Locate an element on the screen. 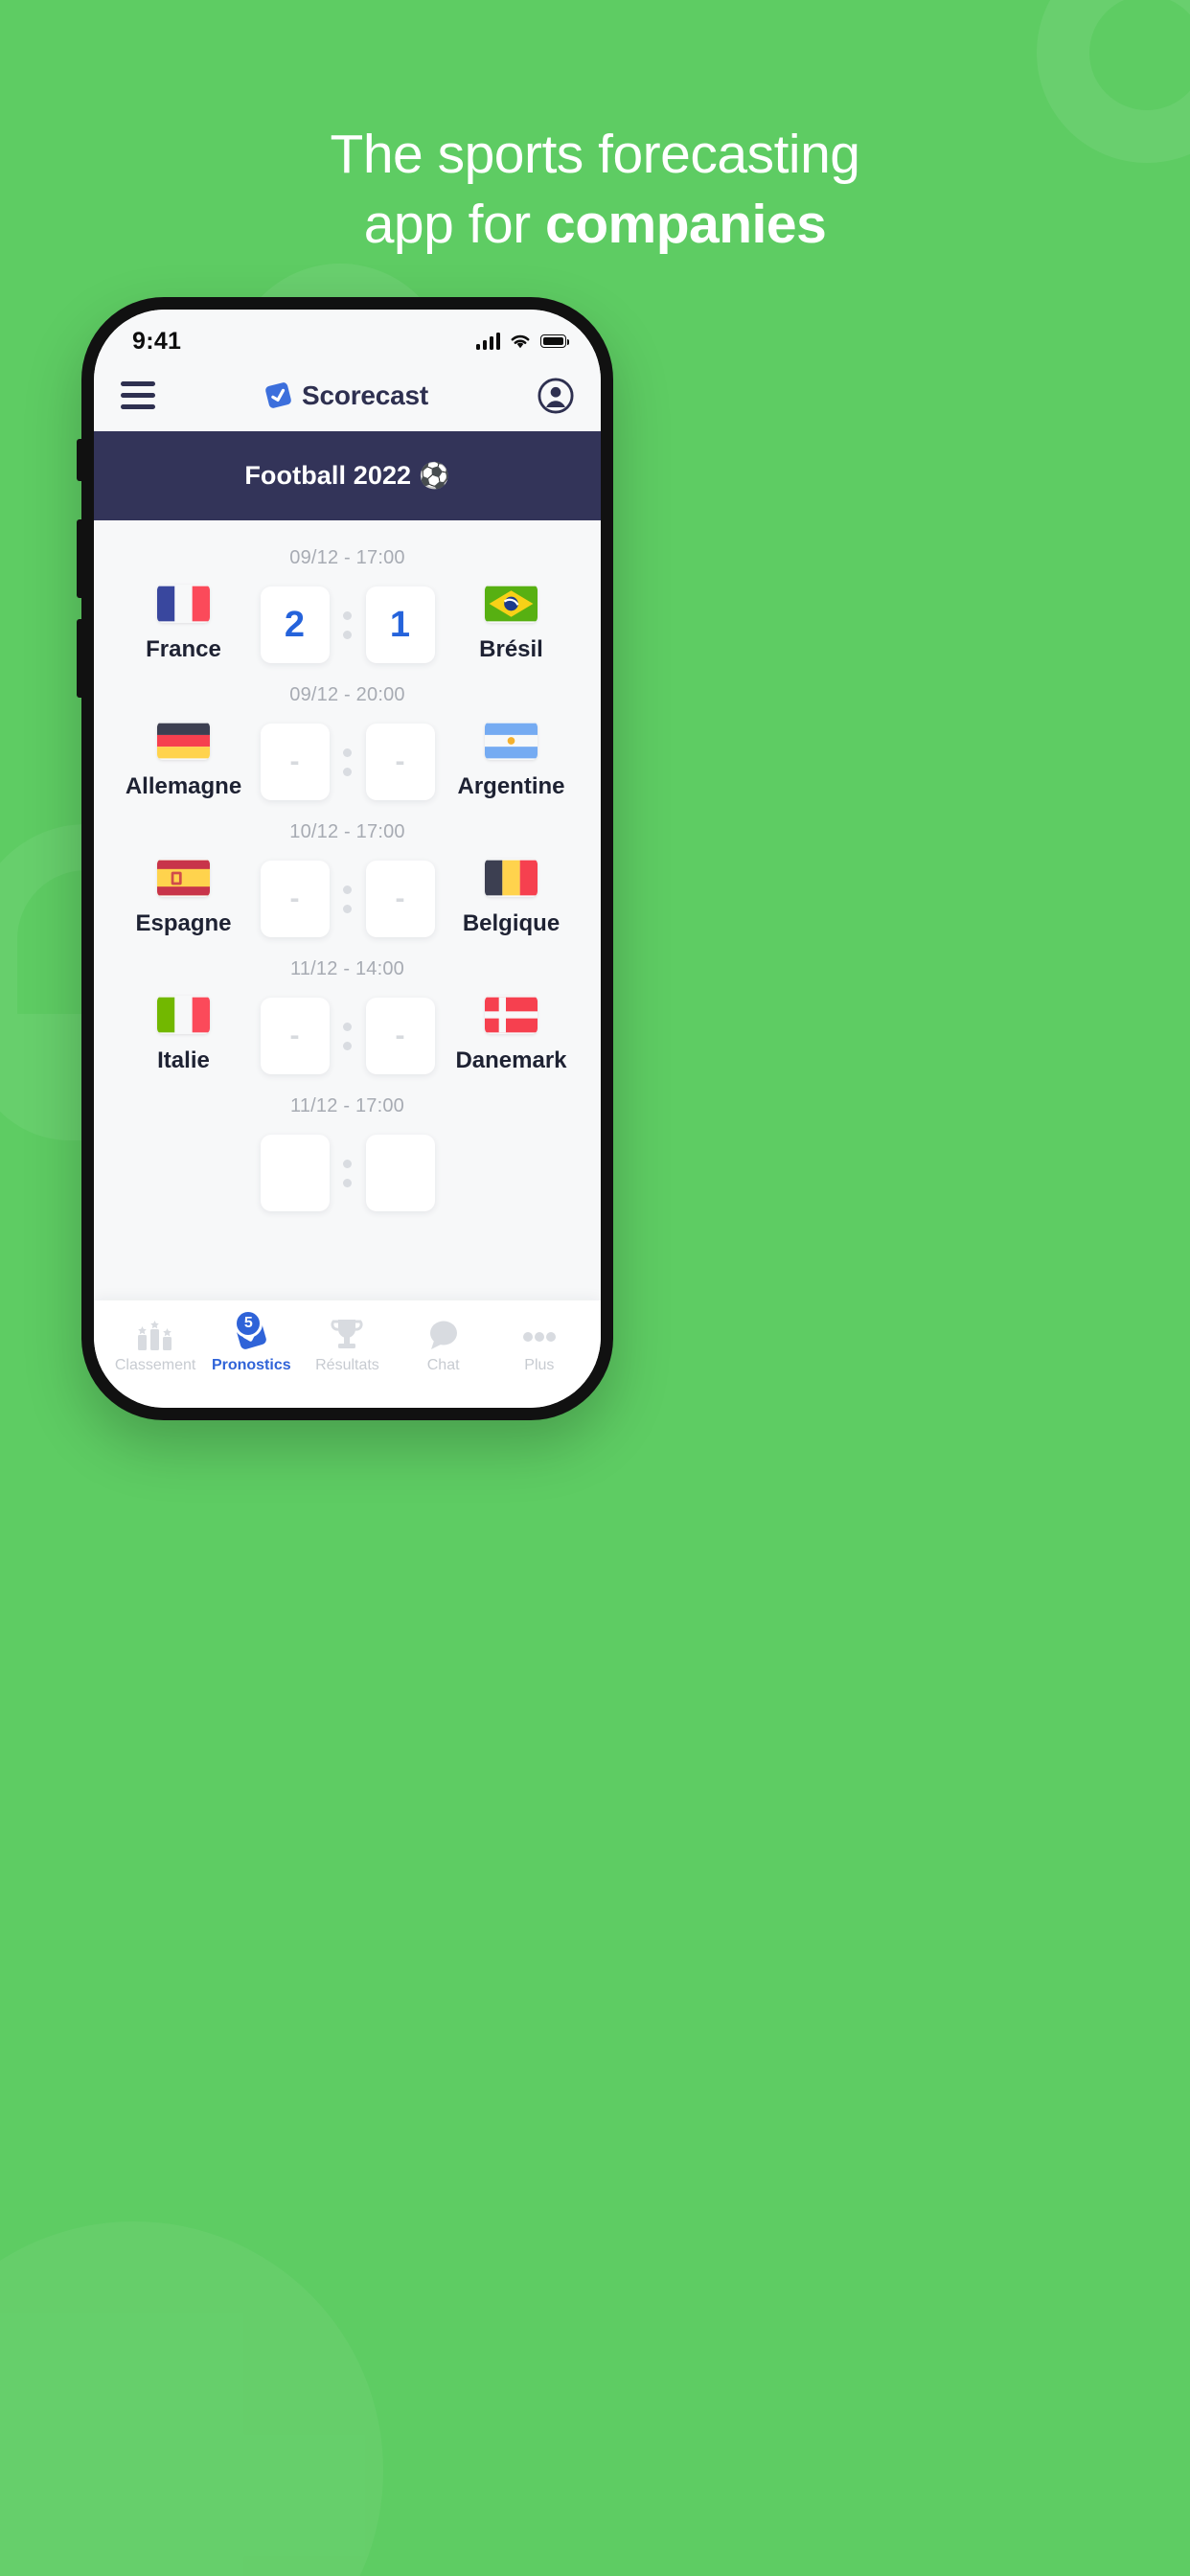 Image resolution: width=1190 pixels, height=2576 pixels. score-inputs is located at coordinates (348, 1173).